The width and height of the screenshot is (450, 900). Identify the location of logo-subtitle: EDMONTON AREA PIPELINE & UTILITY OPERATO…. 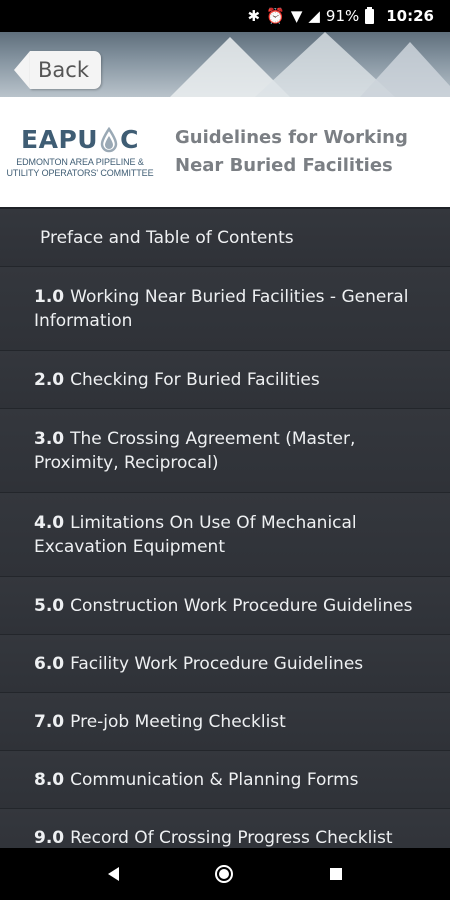
(80, 167).